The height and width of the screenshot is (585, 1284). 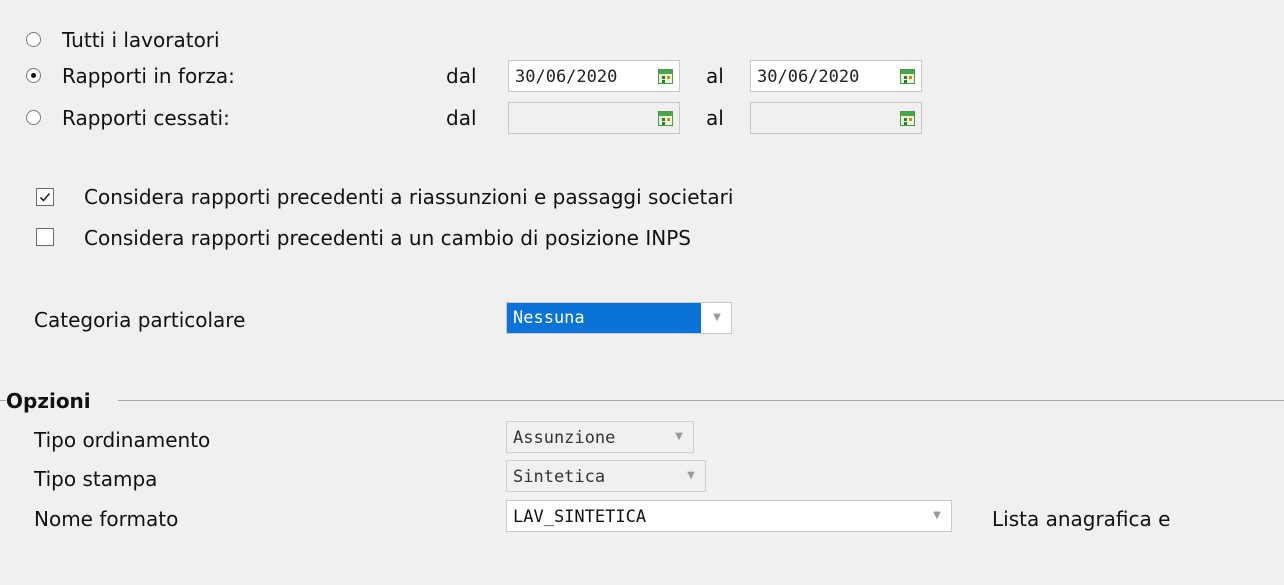 What do you see at coordinates (140, 320) in the screenshot?
I see `label-categoria-particolare: Categoria particolare` at bounding box center [140, 320].